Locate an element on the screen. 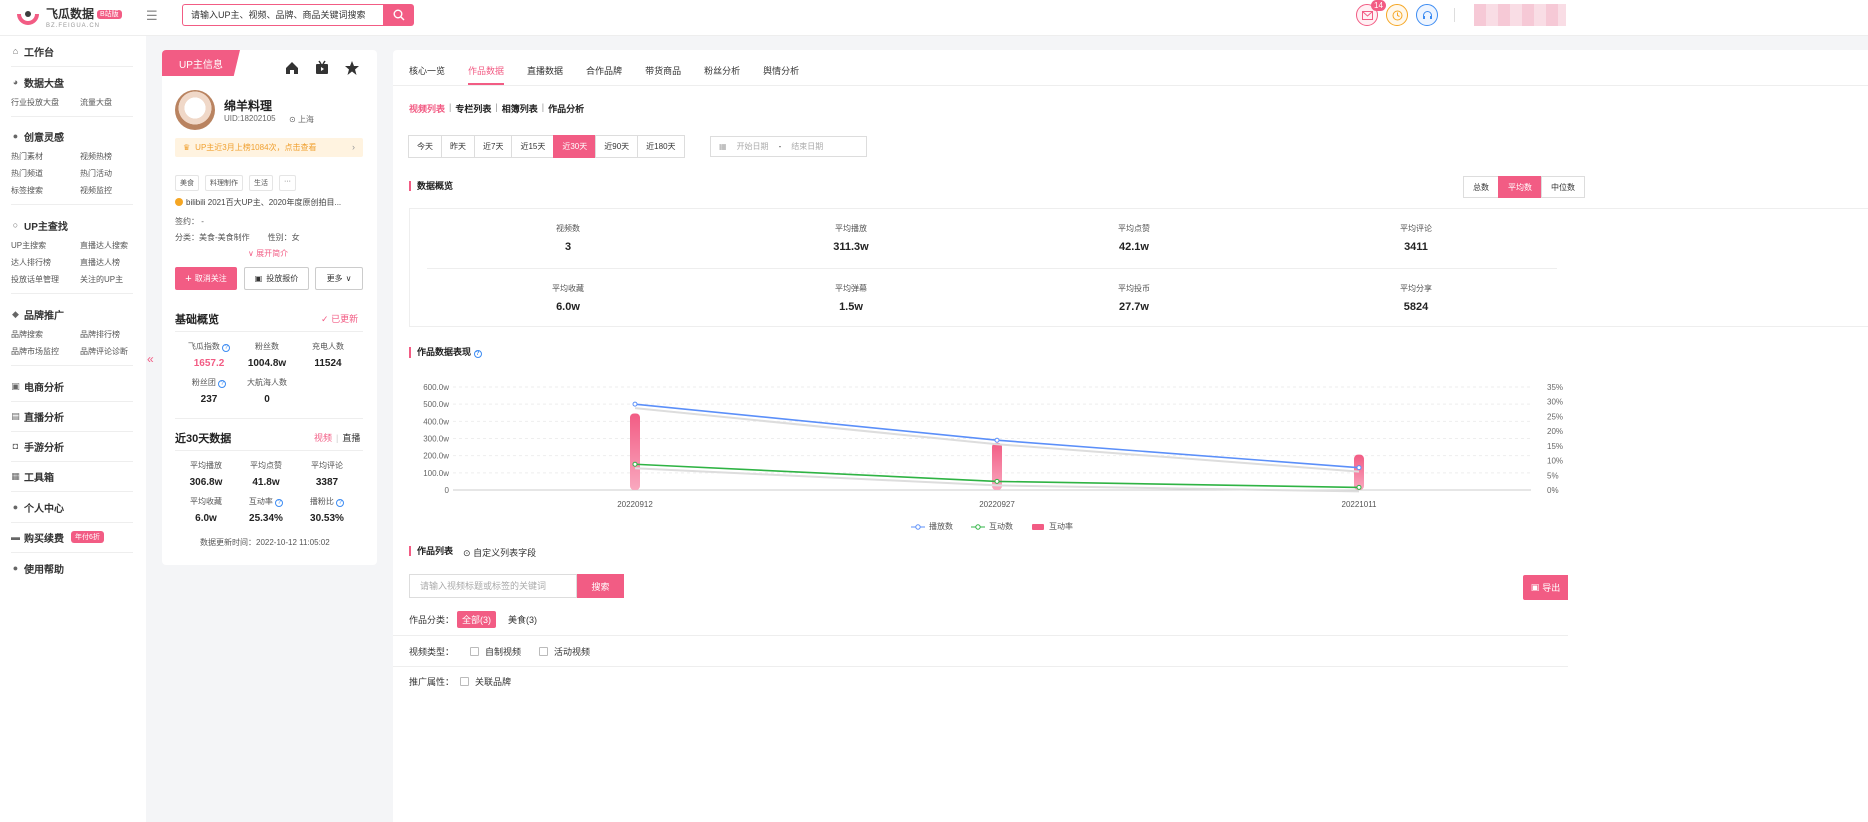 This screenshot has height=822, width=1868. legend-play: 播放数 is located at coordinates (932, 526).